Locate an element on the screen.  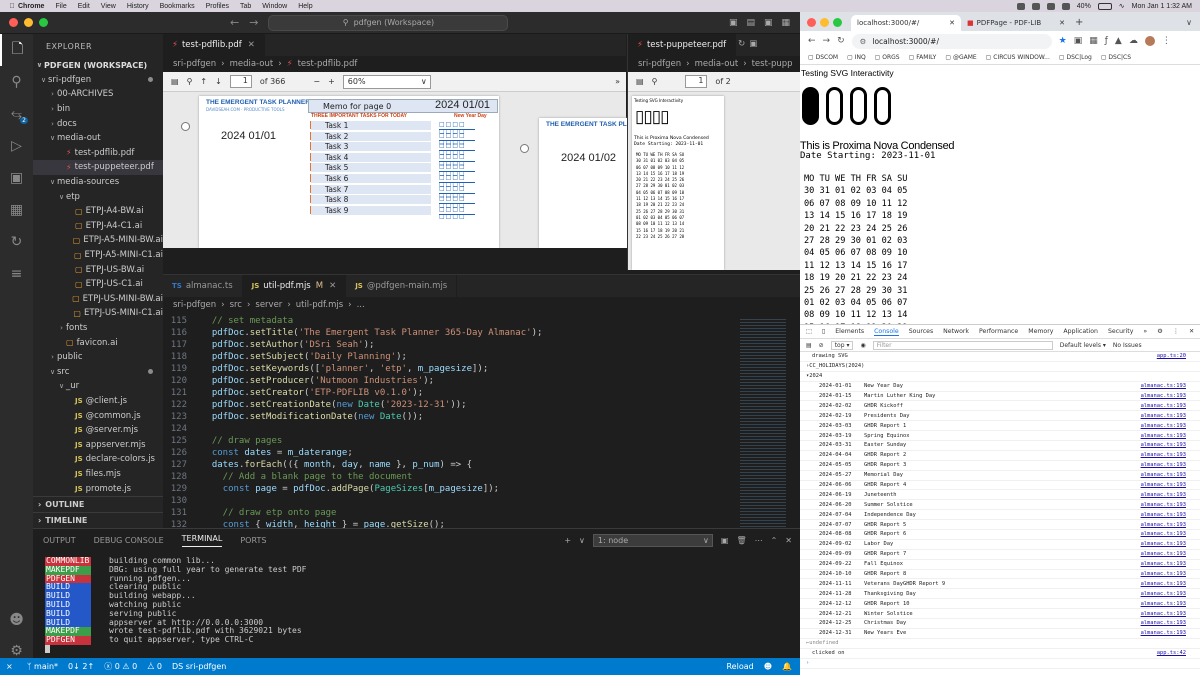
tree-item: ▢ ETPJ-US-BW.ai is located at coordinates (98, 269).